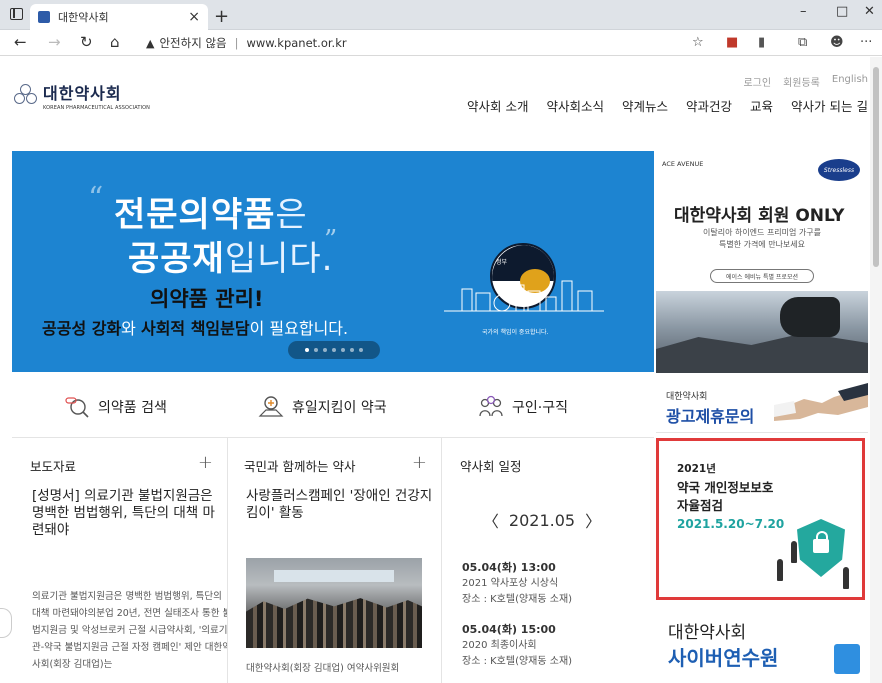 The width and height of the screenshot is (882, 683). What do you see at coordinates (829, 105) in the screenshot?
I see `nav-item-career: 약사가 되는 길` at bounding box center [829, 105].